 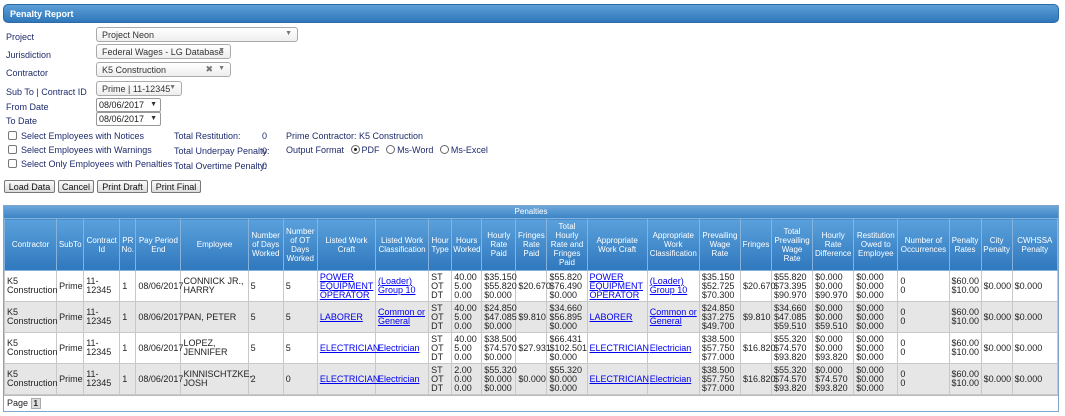 What do you see at coordinates (876, 244) in the screenshot?
I see `column-header: Restitution Owed to Employee` at bounding box center [876, 244].